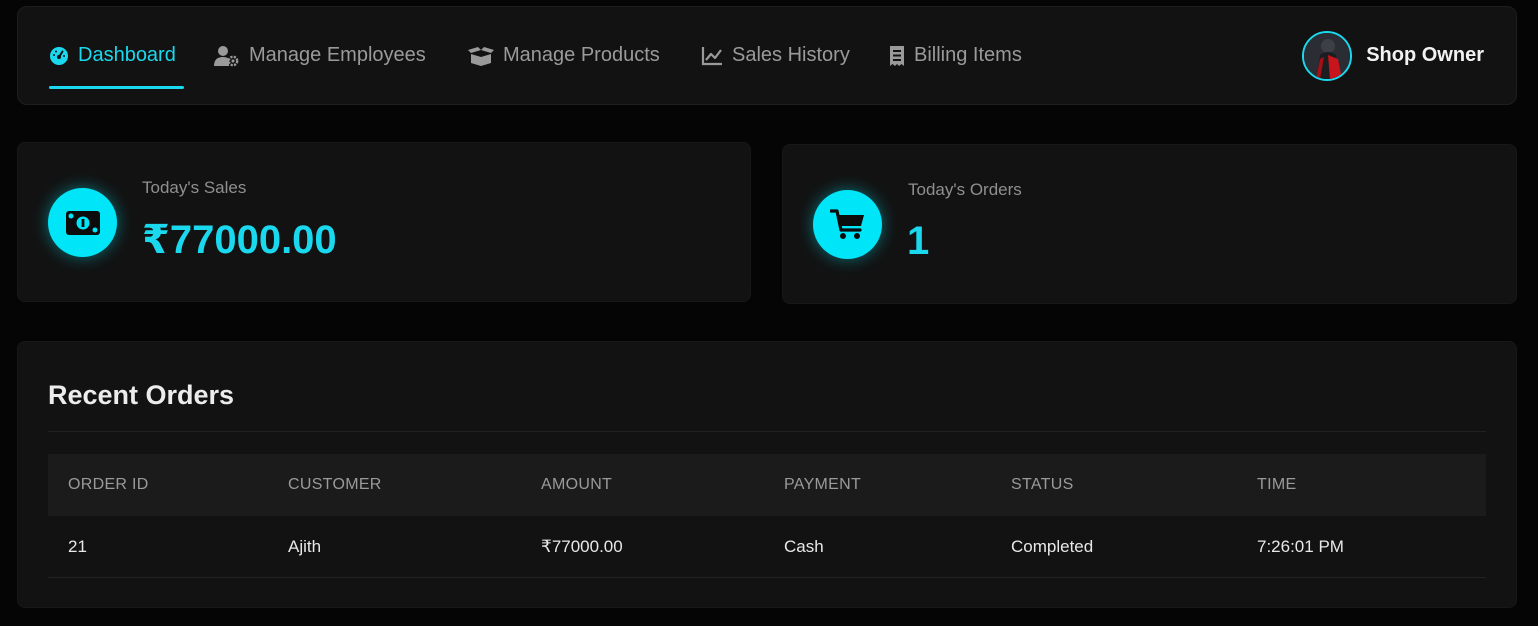 The width and height of the screenshot is (1538, 626). I want to click on gauge-icon, so click(59, 55).